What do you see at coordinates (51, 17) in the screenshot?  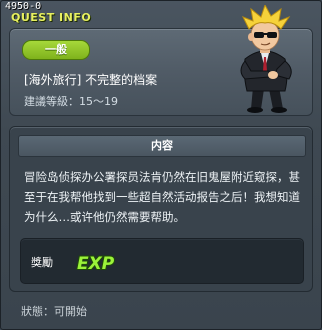 I see `window-title: QUEST INFO` at bounding box center [51, 17].